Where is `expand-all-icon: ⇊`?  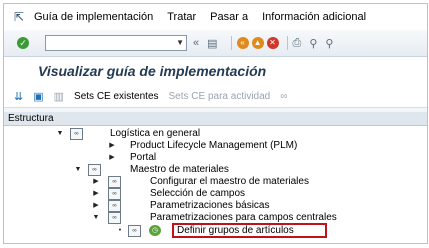
expand-all-icon: ⇊ is located at coordinates (18, 96).